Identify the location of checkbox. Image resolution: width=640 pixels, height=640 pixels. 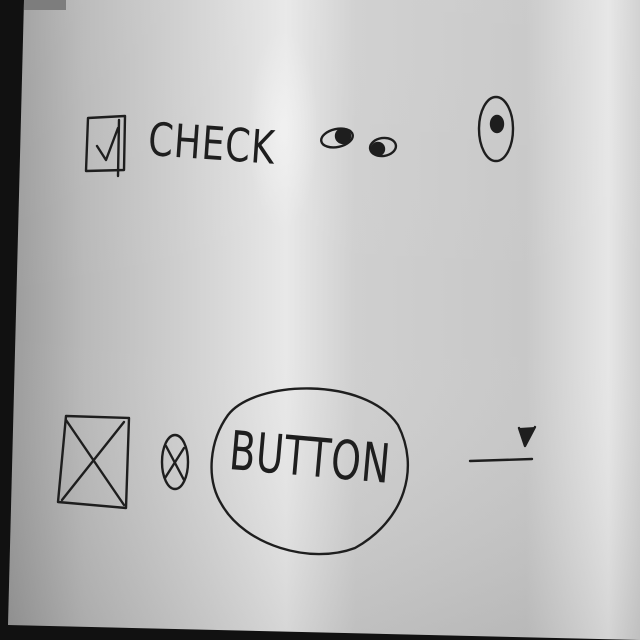
(107, 144).